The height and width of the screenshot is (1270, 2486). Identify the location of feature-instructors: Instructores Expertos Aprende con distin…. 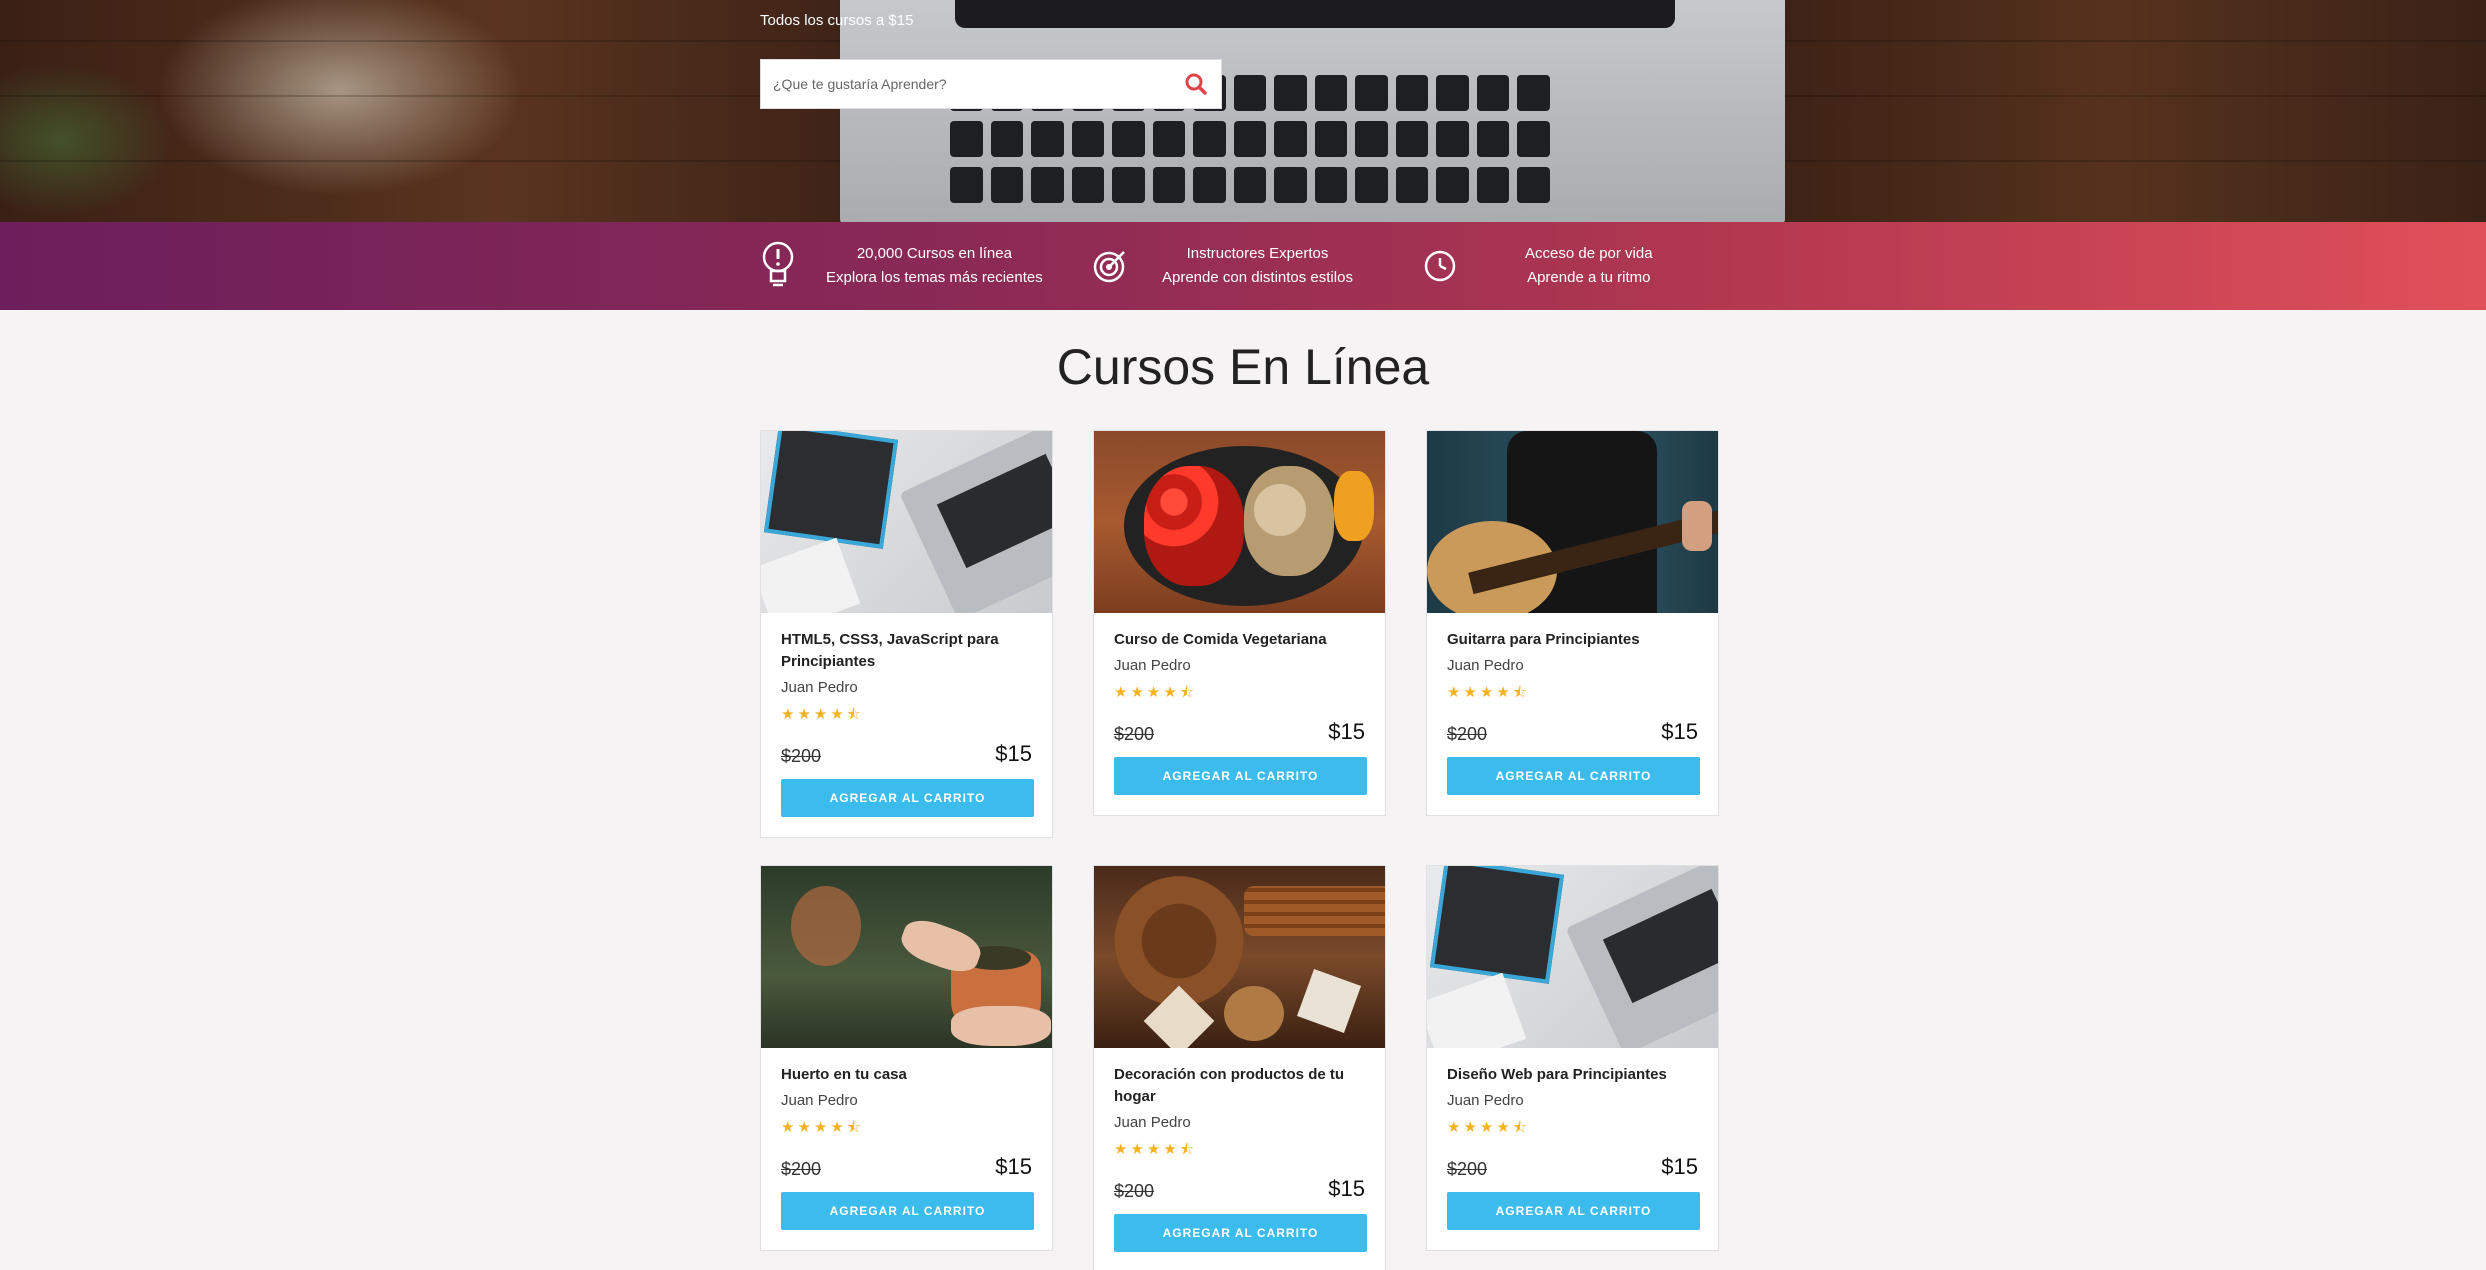
(1221, 266).